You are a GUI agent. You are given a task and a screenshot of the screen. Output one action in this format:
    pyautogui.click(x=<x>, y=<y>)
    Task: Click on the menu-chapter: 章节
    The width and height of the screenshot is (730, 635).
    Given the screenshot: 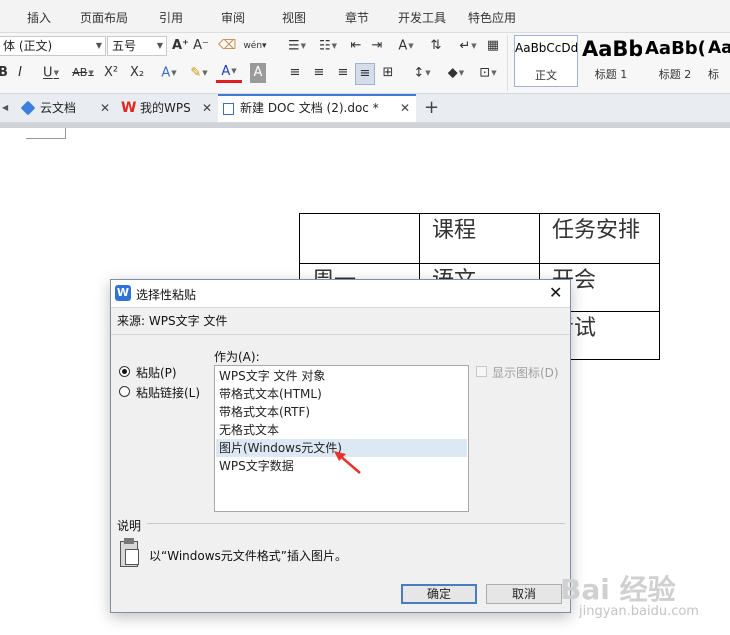 What is the action you would take?
    pyautogui.click(x=357, y=17)
    